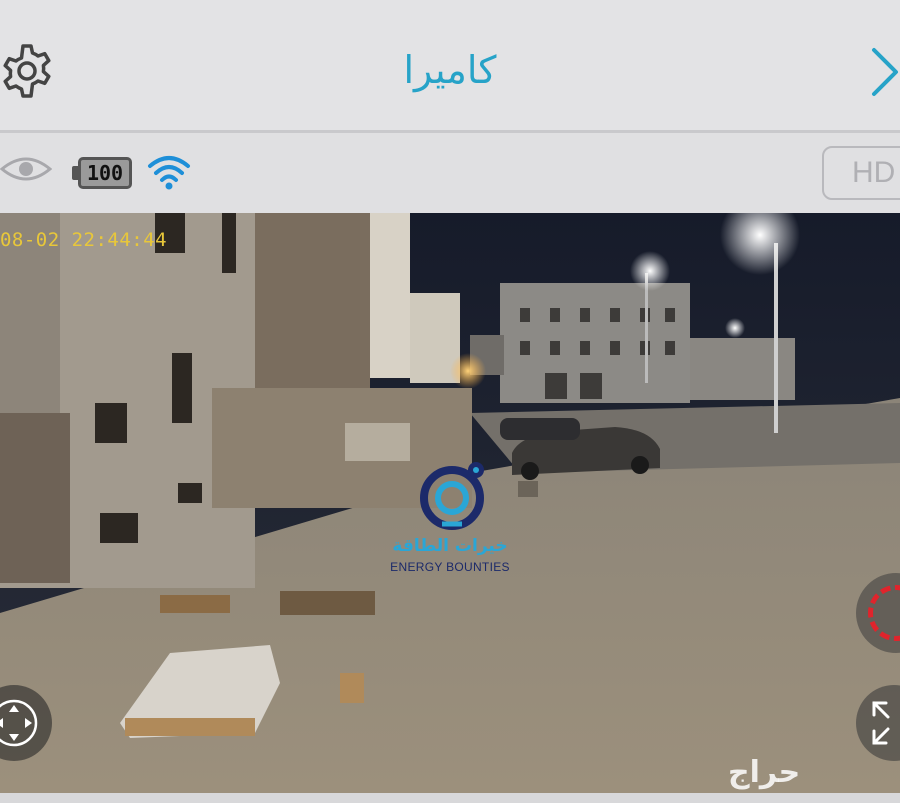 This screenshot has height=803, width=900. What do you see at coordinates (881, 723) in the screenshot?
I see `fullscreen-icon` at bounding box center [881, 723].